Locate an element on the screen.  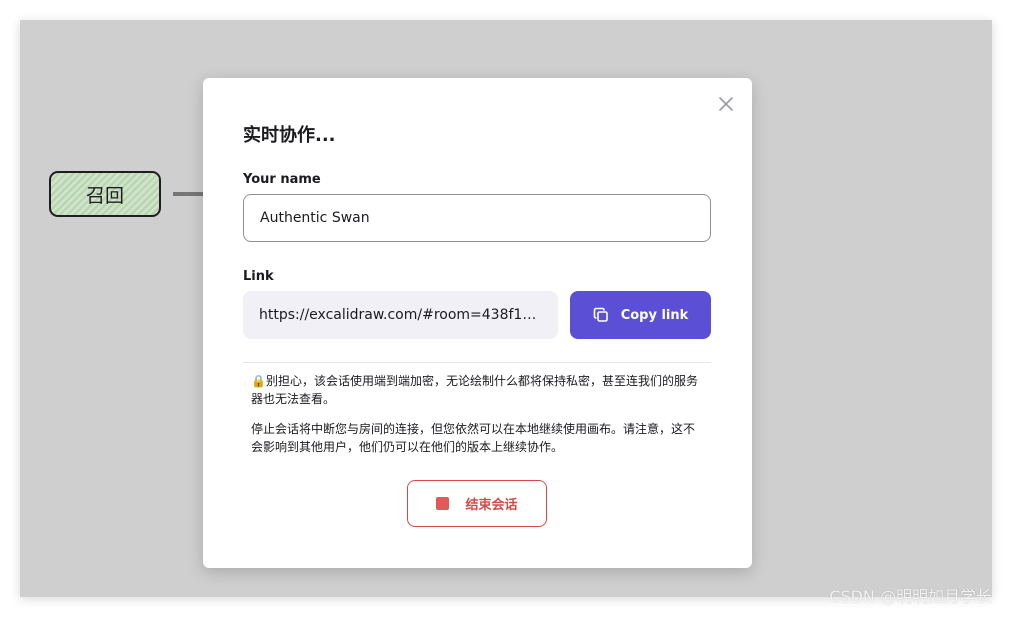
stop-icon is located at coordinates (443, 503).